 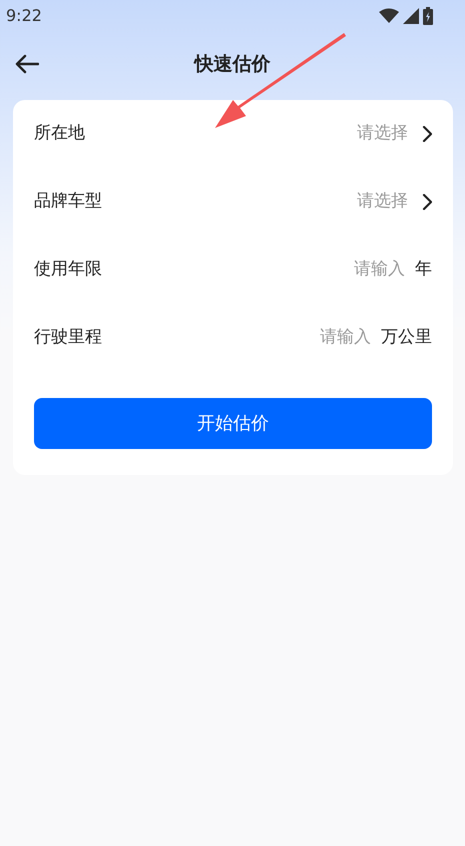 What do you see at coordinates (411, 16) in the screenshot?
I see `signal-icon` at bounding box center [411, 16].